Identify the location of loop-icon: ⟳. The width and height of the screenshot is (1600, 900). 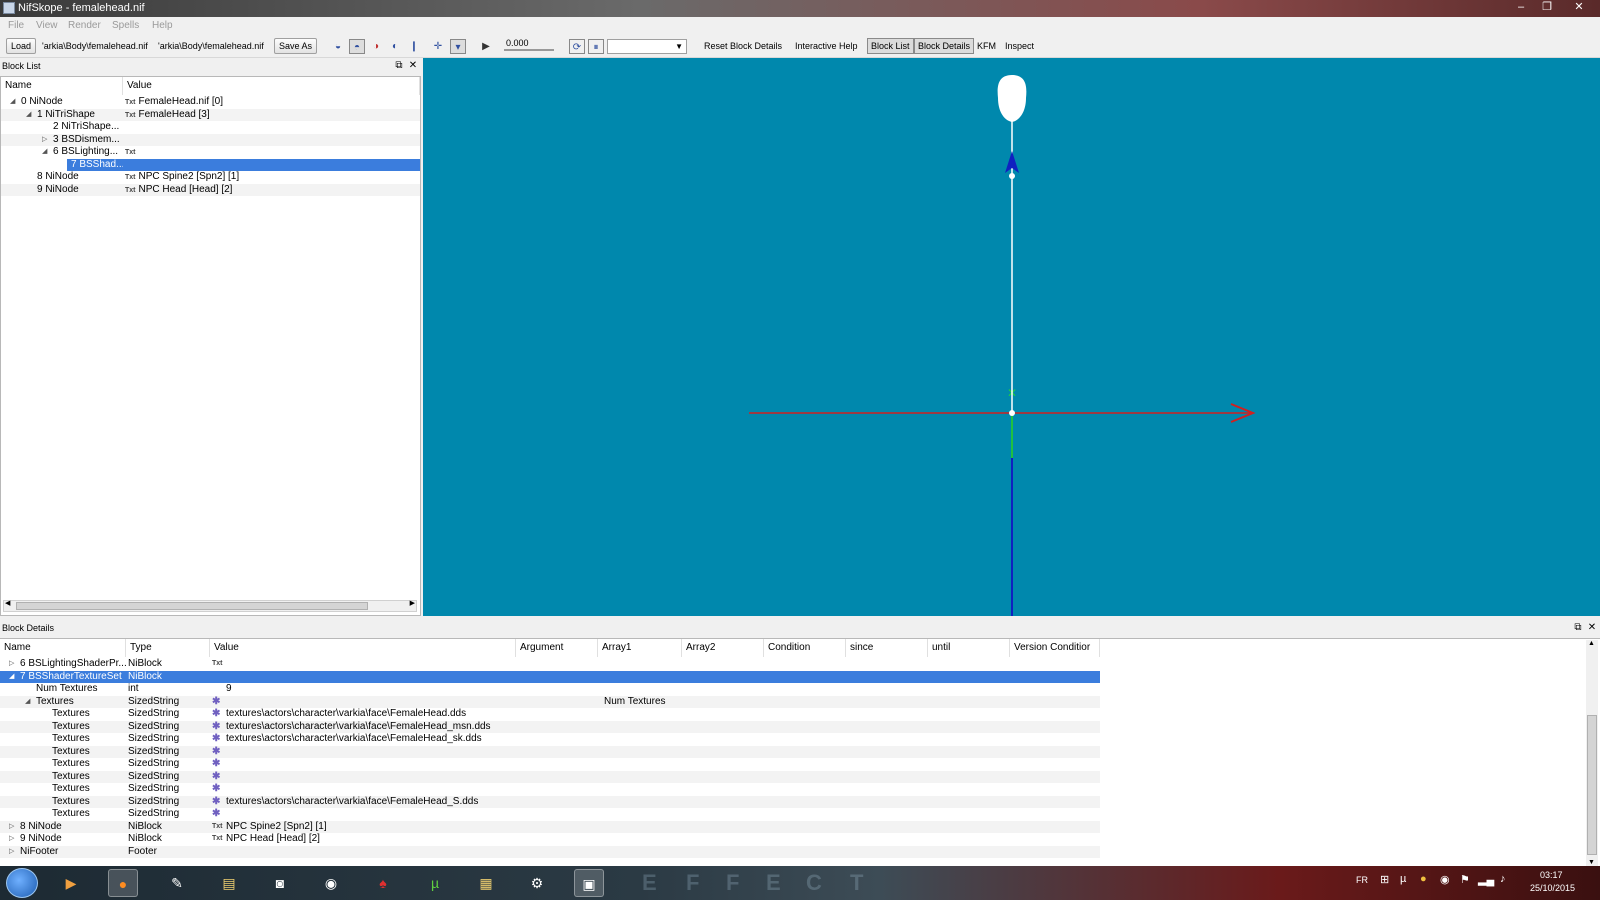
(577, 46).